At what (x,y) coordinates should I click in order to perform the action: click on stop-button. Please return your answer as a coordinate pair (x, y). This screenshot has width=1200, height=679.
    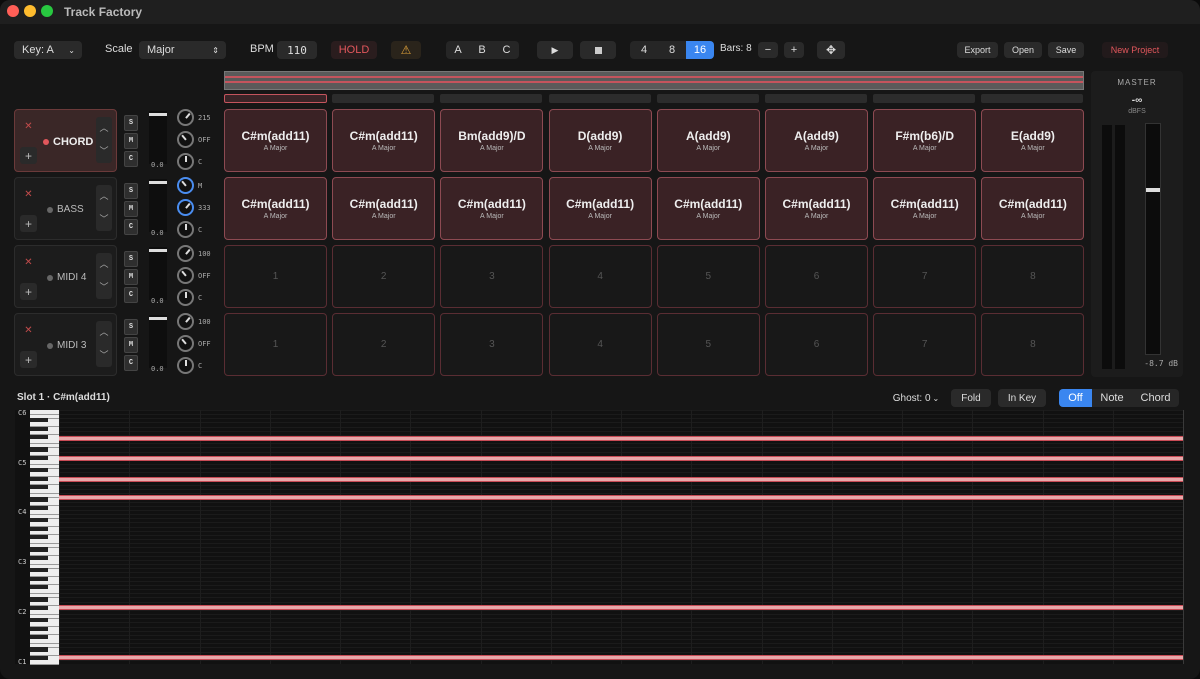
    Looking at the image, I should click on (598, 50).